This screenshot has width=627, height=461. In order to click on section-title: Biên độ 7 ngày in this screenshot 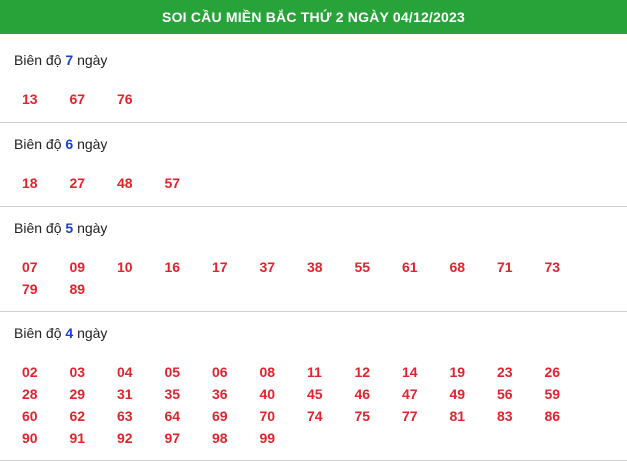, I will do `click(313, 51)`.